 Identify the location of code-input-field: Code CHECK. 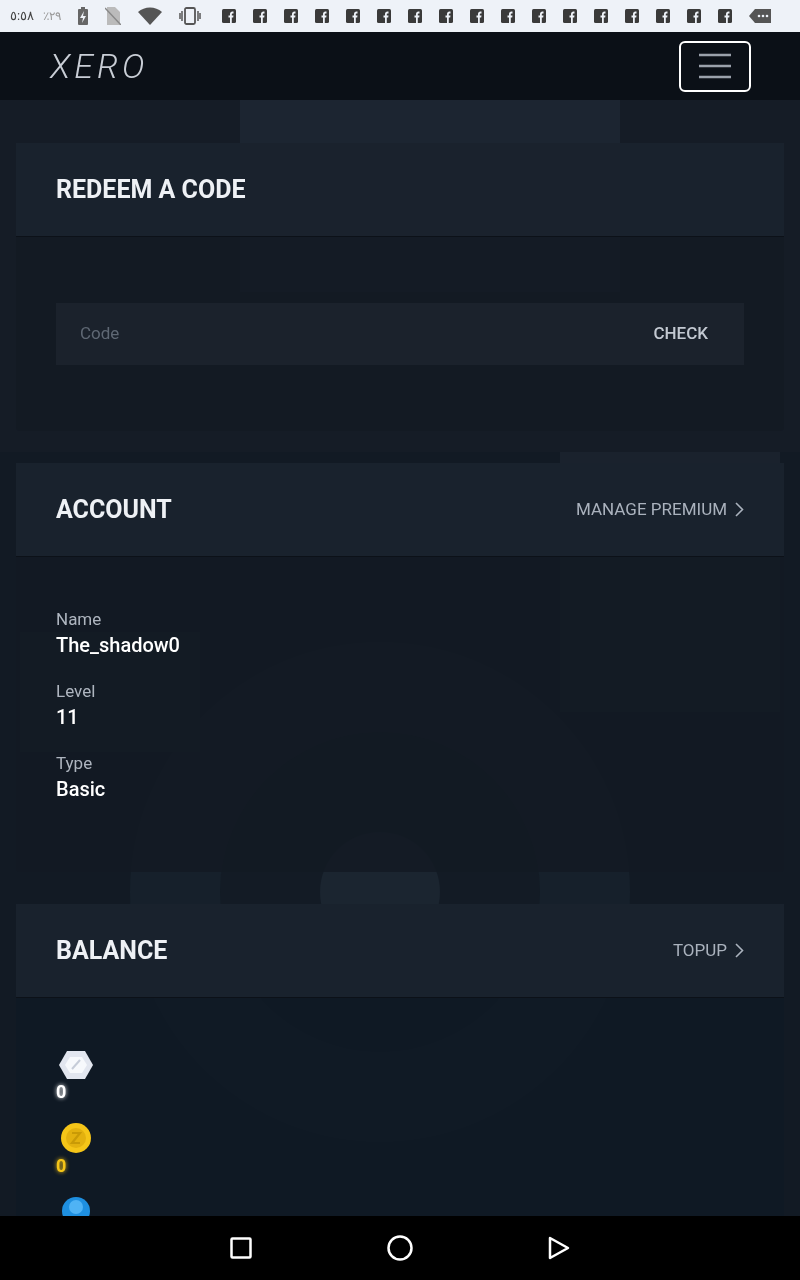
(400, 334).